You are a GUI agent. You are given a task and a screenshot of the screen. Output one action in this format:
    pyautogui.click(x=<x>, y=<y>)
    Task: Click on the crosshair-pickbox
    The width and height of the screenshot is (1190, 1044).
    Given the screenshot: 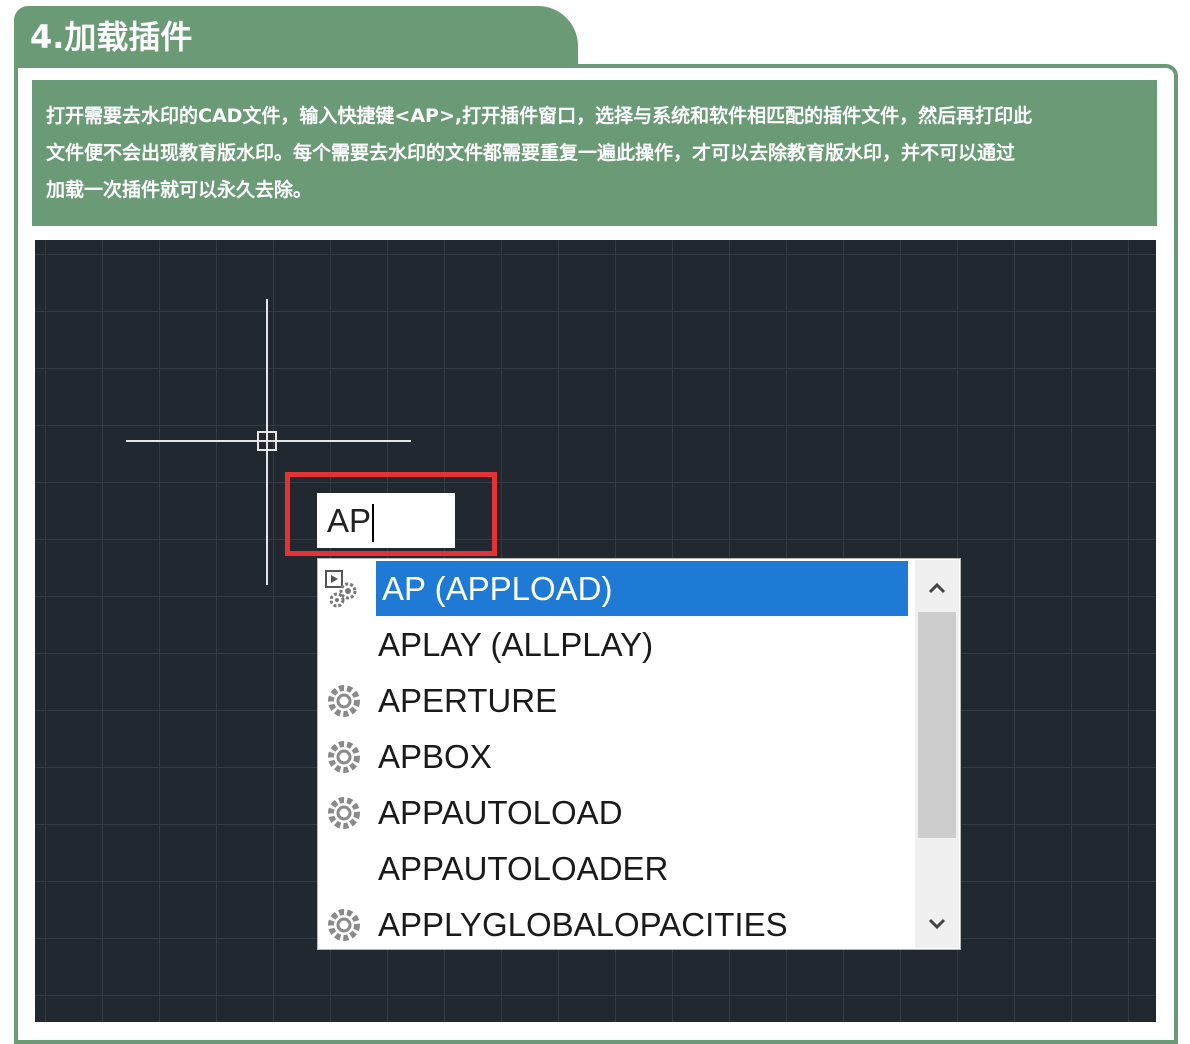 What is the action you would take?
    pyautogui.click(x=267, y=441)
    